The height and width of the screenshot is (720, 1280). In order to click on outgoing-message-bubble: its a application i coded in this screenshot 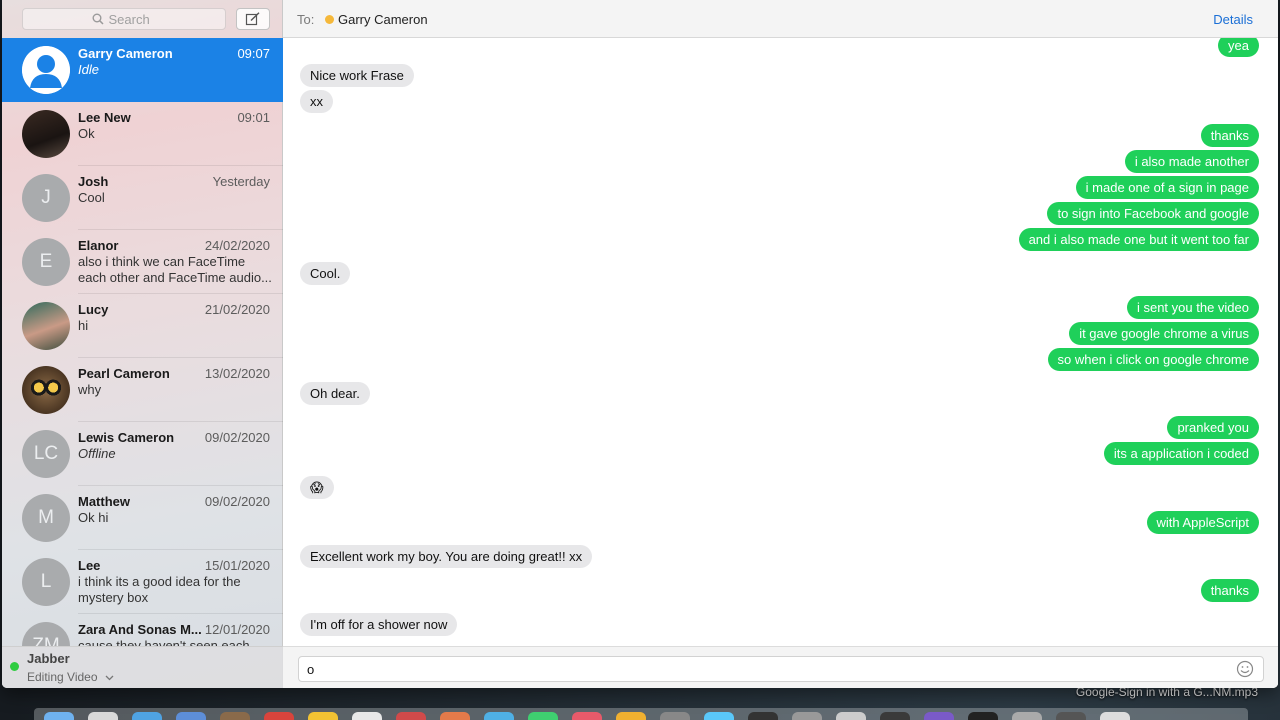, I will do `click(1181, 453)`.